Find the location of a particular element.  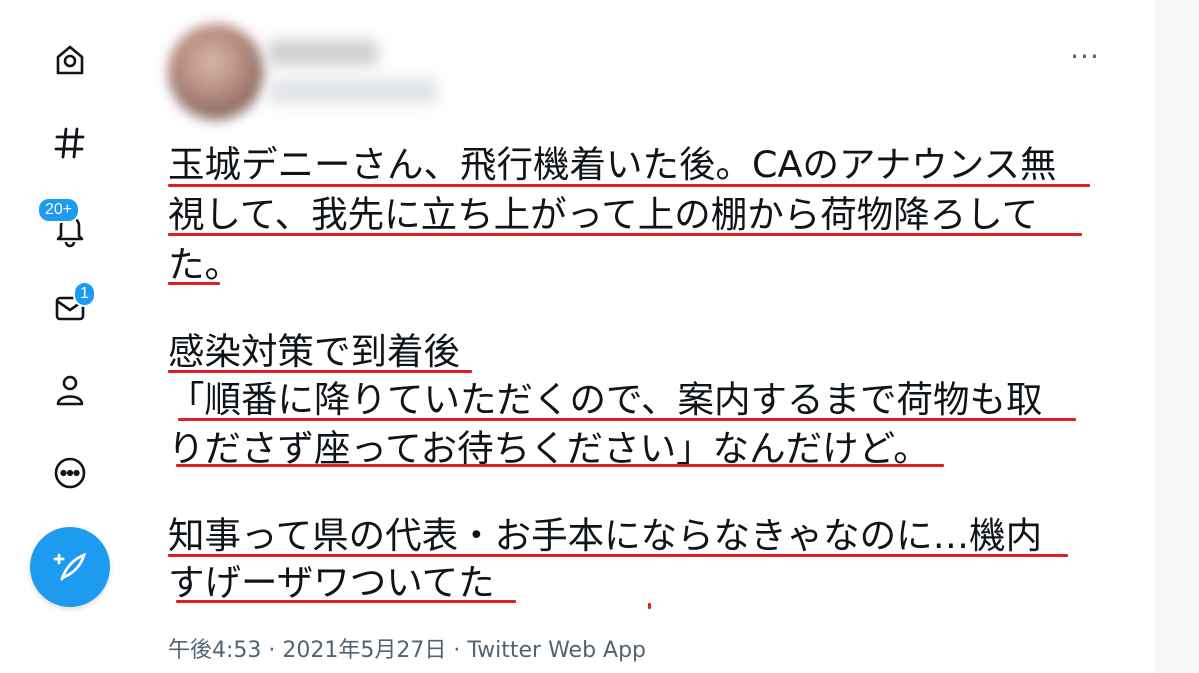

compose-feather-icon is located at coordinates (70, 566).